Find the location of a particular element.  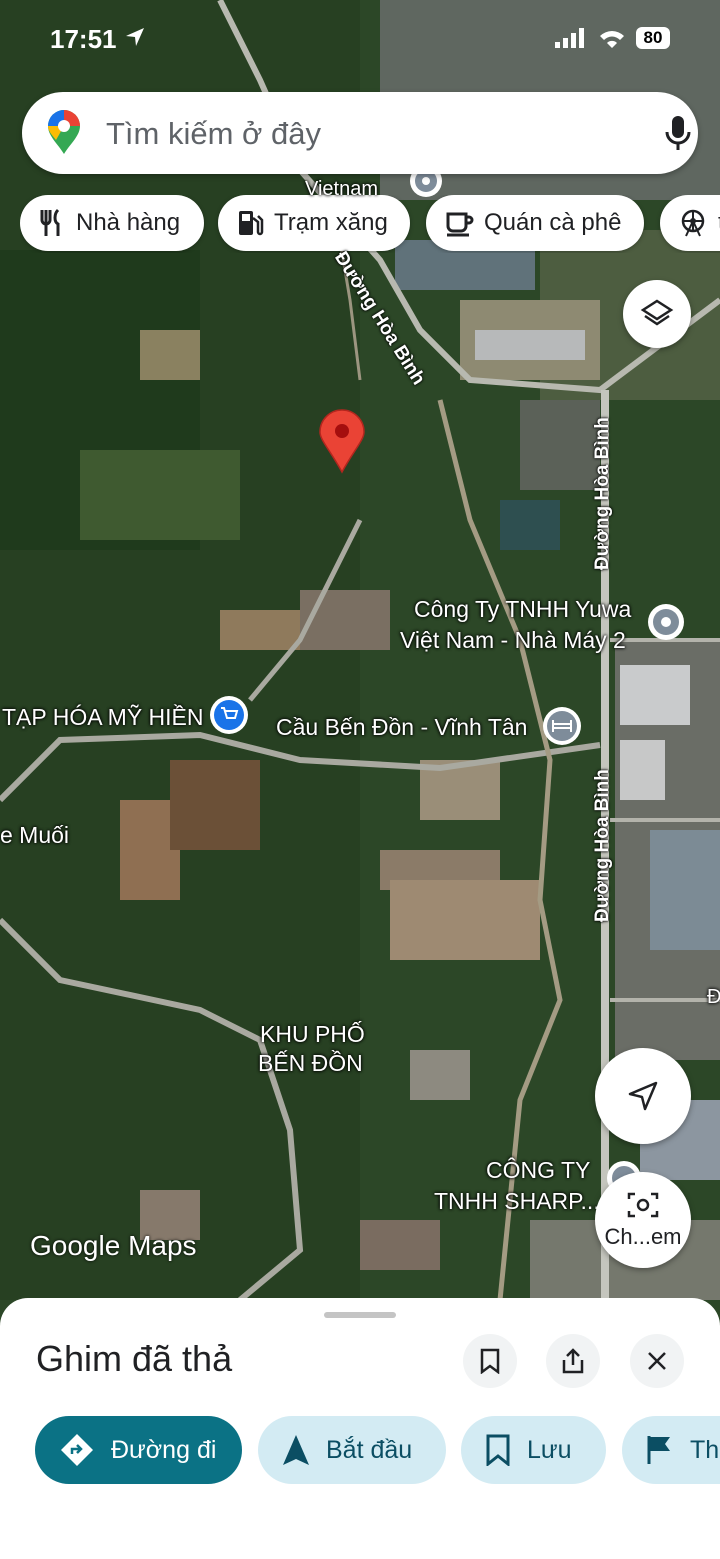

status-time: 17:51 is located at coordinates (83, 39).